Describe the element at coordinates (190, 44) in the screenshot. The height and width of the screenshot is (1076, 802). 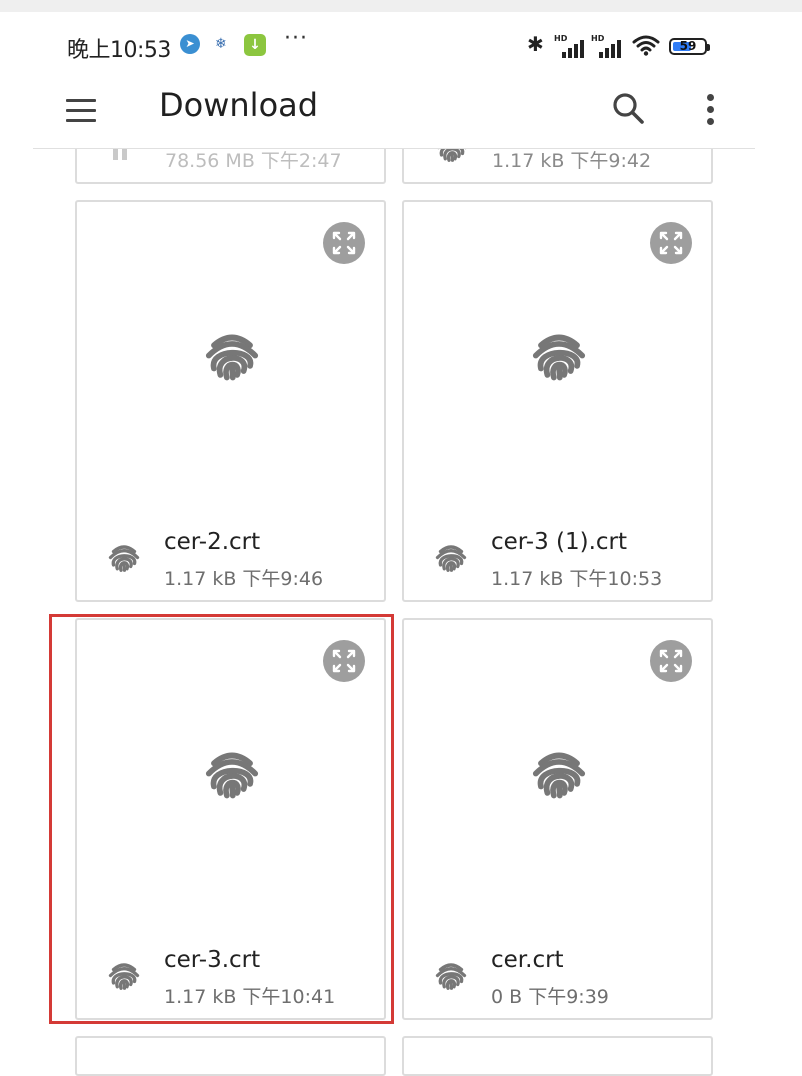
I see `telegram-icon: ➤` at that location.